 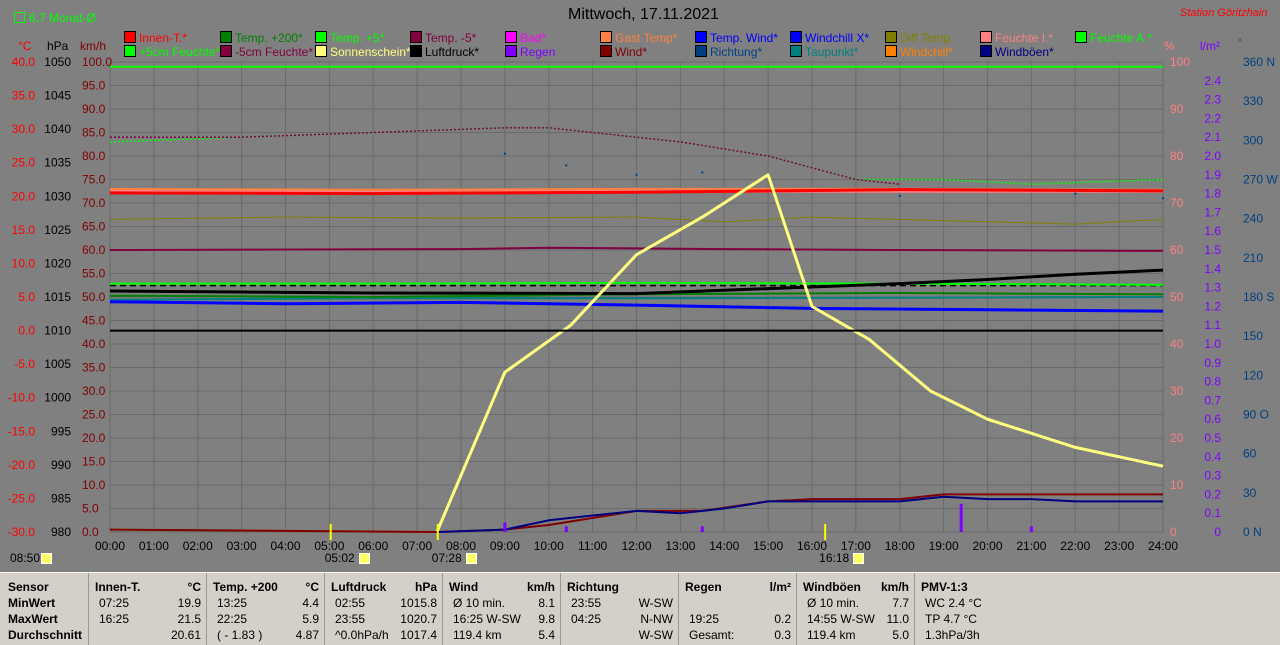 I want to click on legend-item: Feuchte A.*, so click(x=1113, y=38).